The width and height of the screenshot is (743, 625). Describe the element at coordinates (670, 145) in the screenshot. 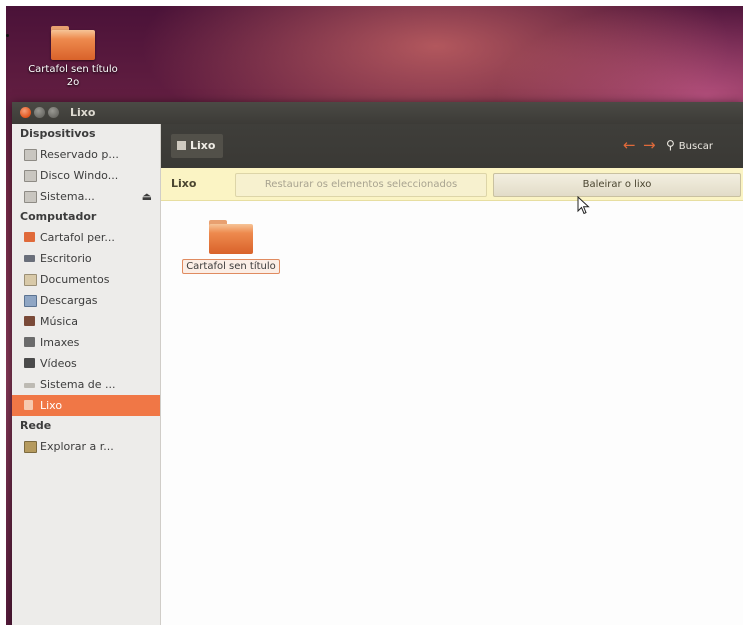

I see `search-icon: ⚲` at that location.